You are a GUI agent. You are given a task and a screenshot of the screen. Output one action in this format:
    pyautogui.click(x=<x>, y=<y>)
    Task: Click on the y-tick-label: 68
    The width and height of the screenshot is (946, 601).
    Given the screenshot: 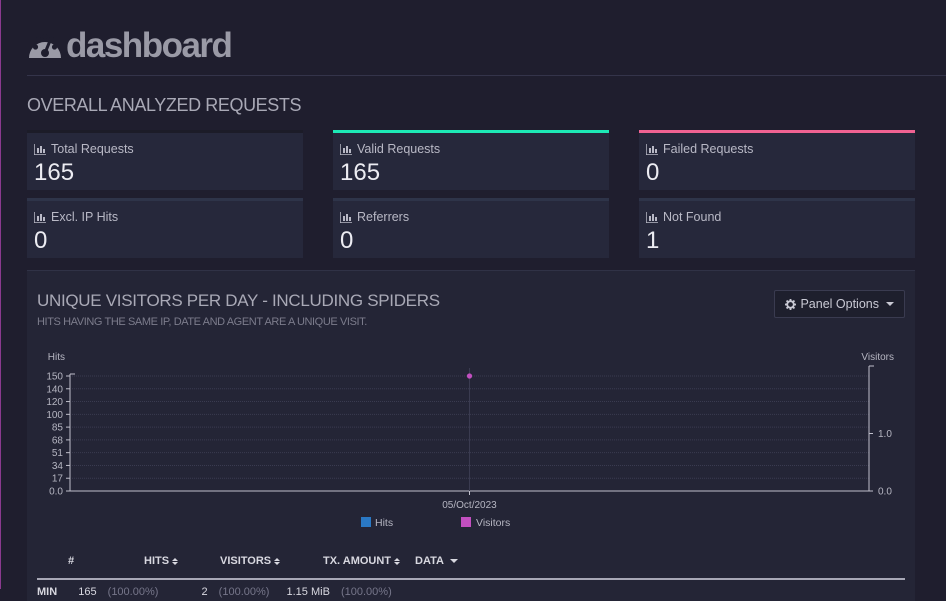 What is the action you would take?
    pyautogui.click(x=58, y=440)
    